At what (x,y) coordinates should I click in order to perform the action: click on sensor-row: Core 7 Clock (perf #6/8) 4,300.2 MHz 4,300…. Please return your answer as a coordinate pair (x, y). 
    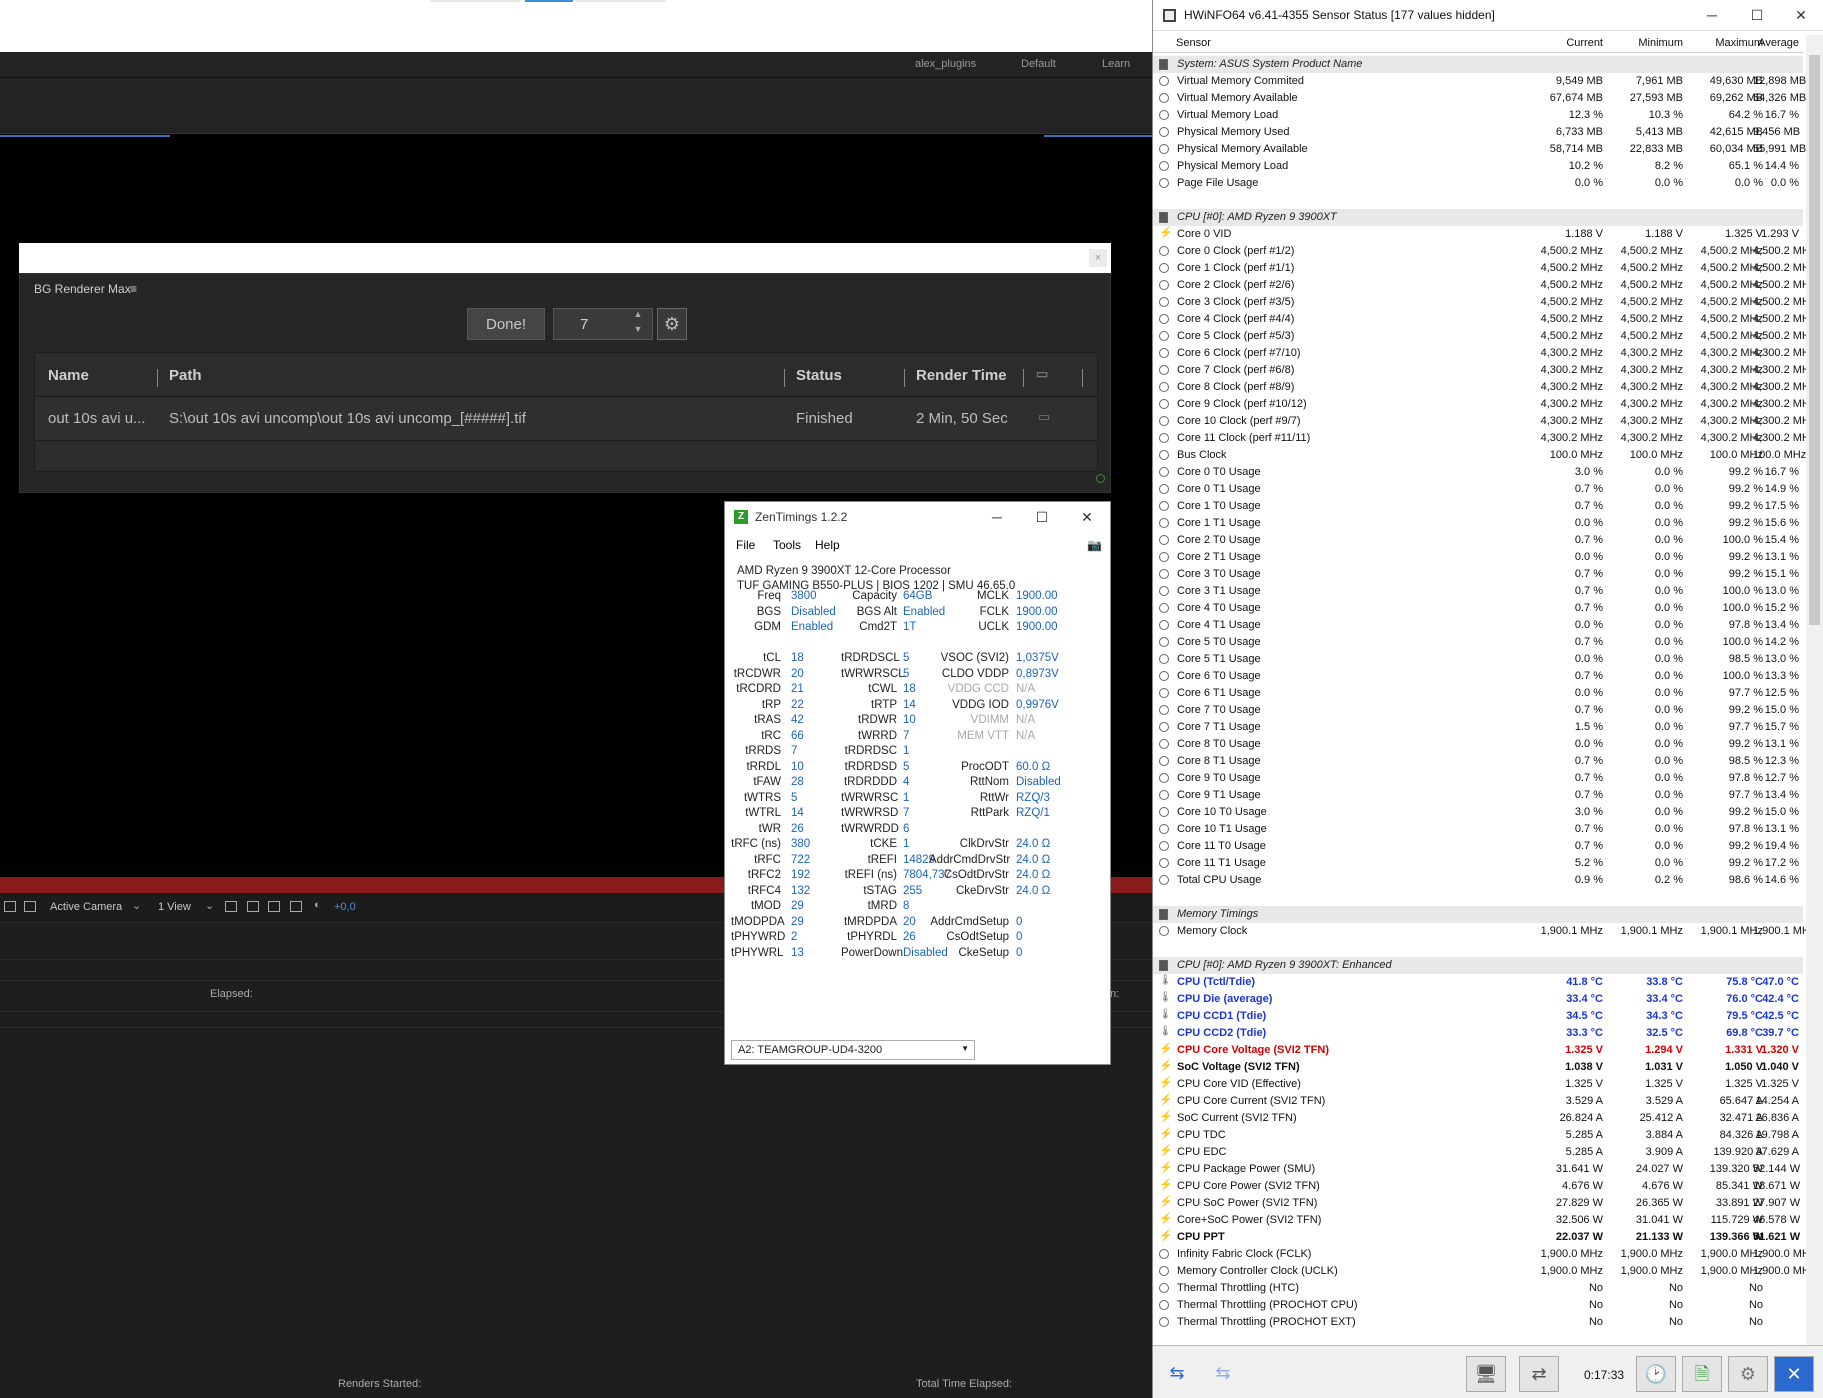
    Looking at the image, I should click on (1484, 370).